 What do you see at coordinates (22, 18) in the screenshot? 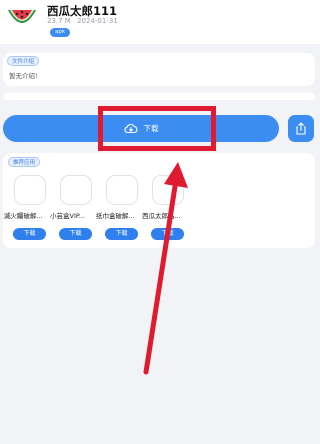
I see `watermelon-icon` at bounding box center [22, 18].